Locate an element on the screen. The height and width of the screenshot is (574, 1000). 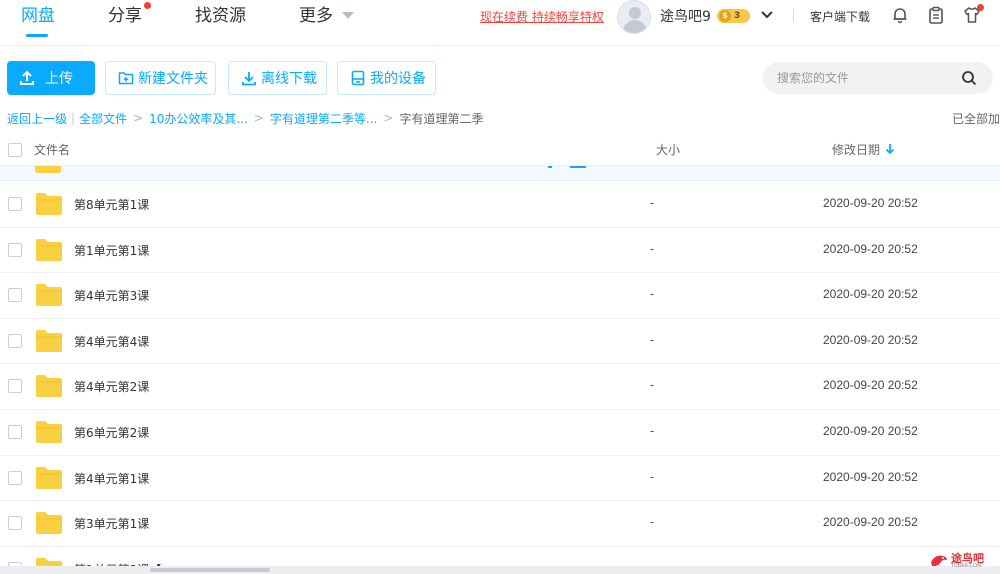
tab-more: 更多 is located at coordinates (316, 16).